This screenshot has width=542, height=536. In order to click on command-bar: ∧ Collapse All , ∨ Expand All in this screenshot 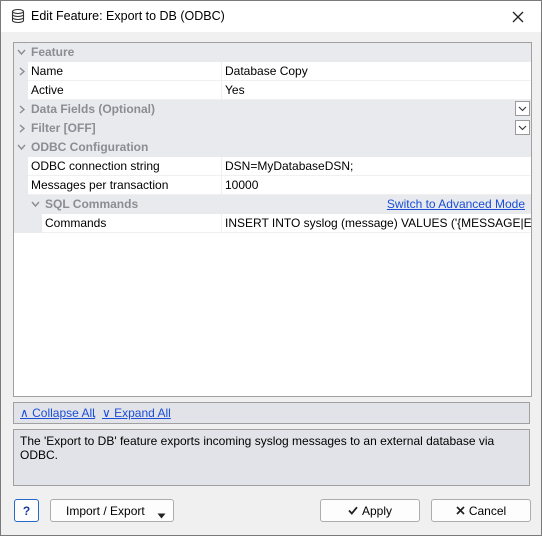, I will do `click(271, 413)`.